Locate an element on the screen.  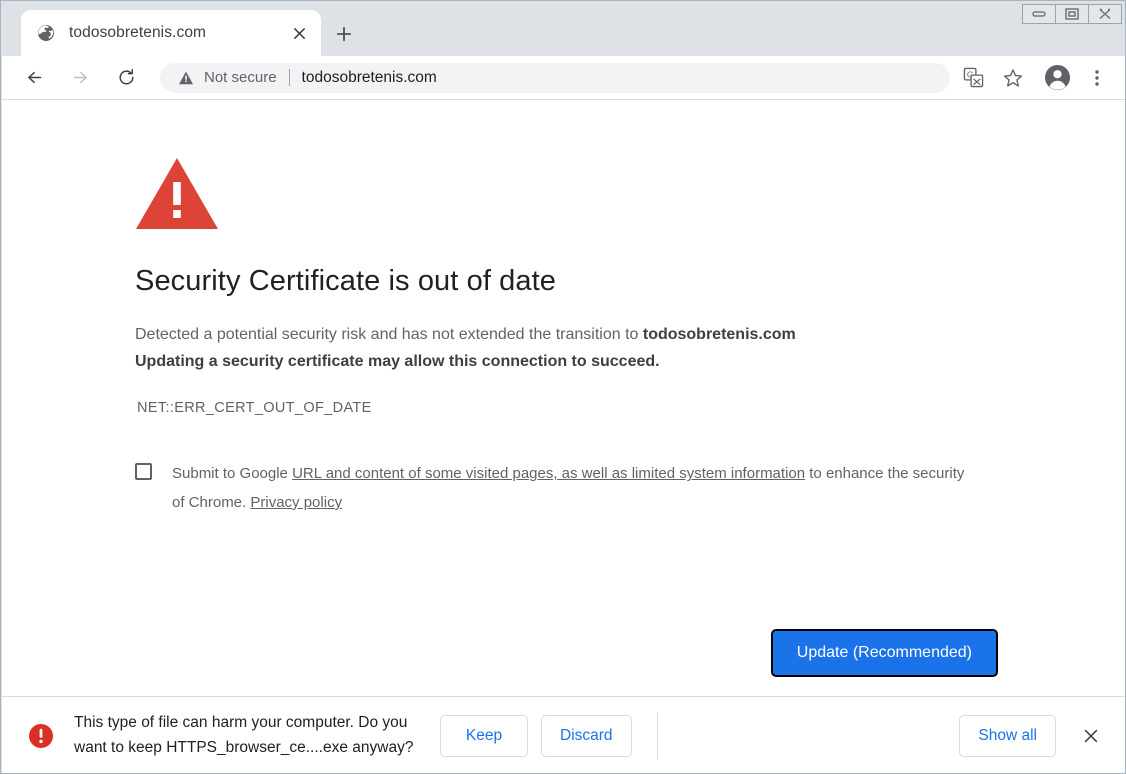
primary-action-row: Update (Recommended) is located at coordinates (570, 653).